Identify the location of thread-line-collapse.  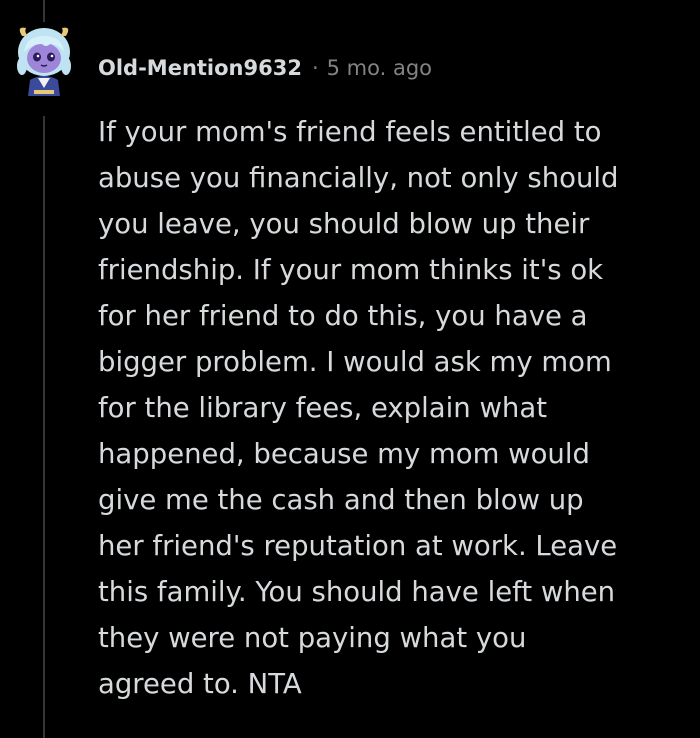
(44, 427).